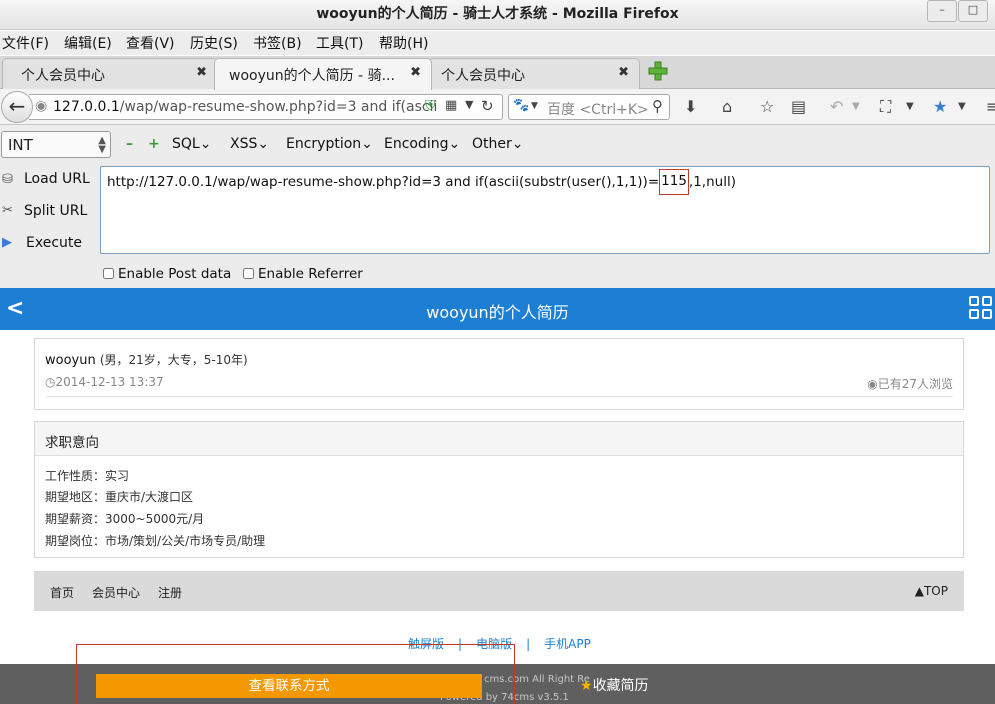 The width and height of the screenshot is (995, 704). Describe the element at coordinates (55, 211) in the screenshot. I see `split-url-button: Split URL` at that location.